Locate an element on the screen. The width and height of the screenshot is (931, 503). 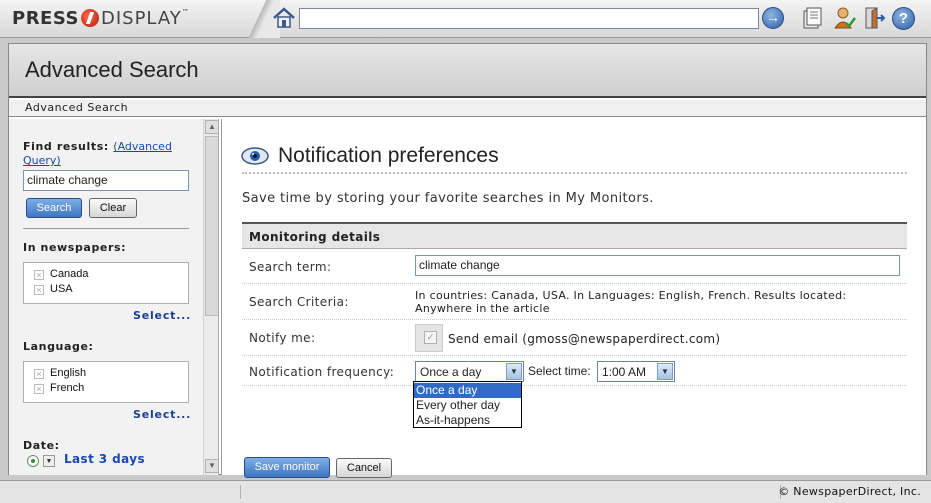
frequency-option: Once a day is located at coordinates (467, 390).